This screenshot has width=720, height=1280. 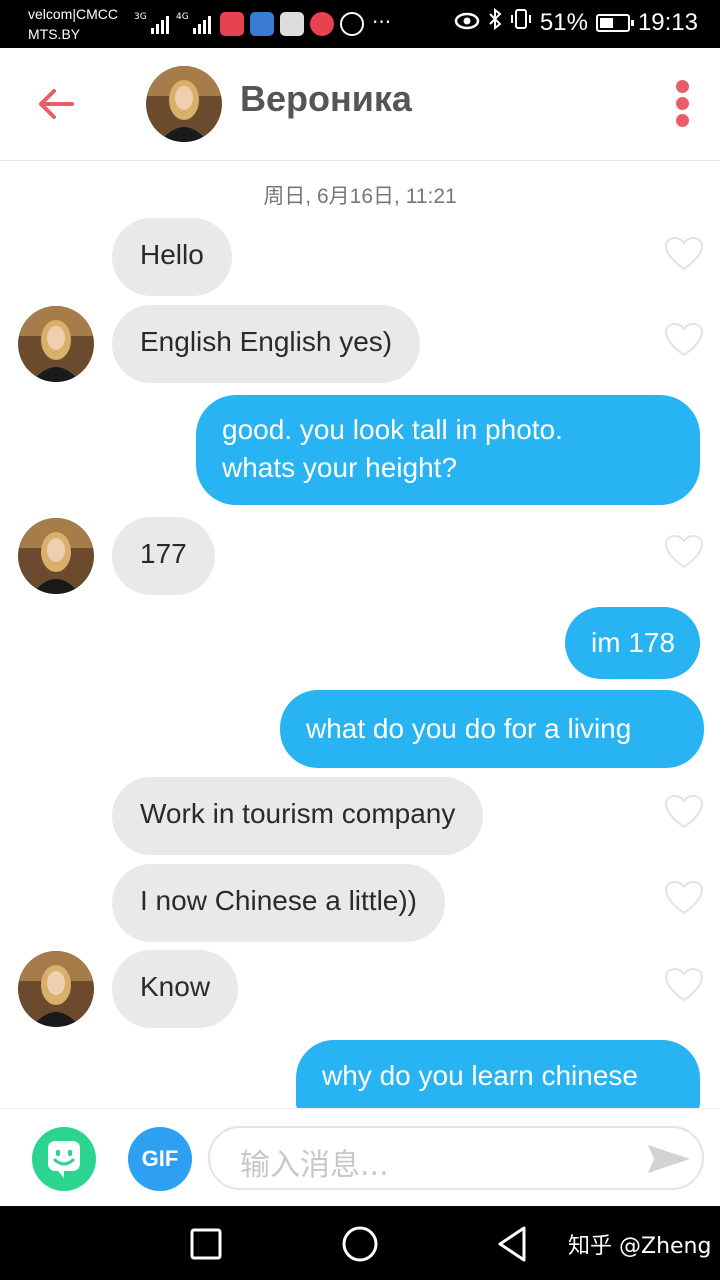 What do you see at coordinates (632, 643) in the screenshot?
I see `message-sent: im 178` at bounding box center [632, 643].